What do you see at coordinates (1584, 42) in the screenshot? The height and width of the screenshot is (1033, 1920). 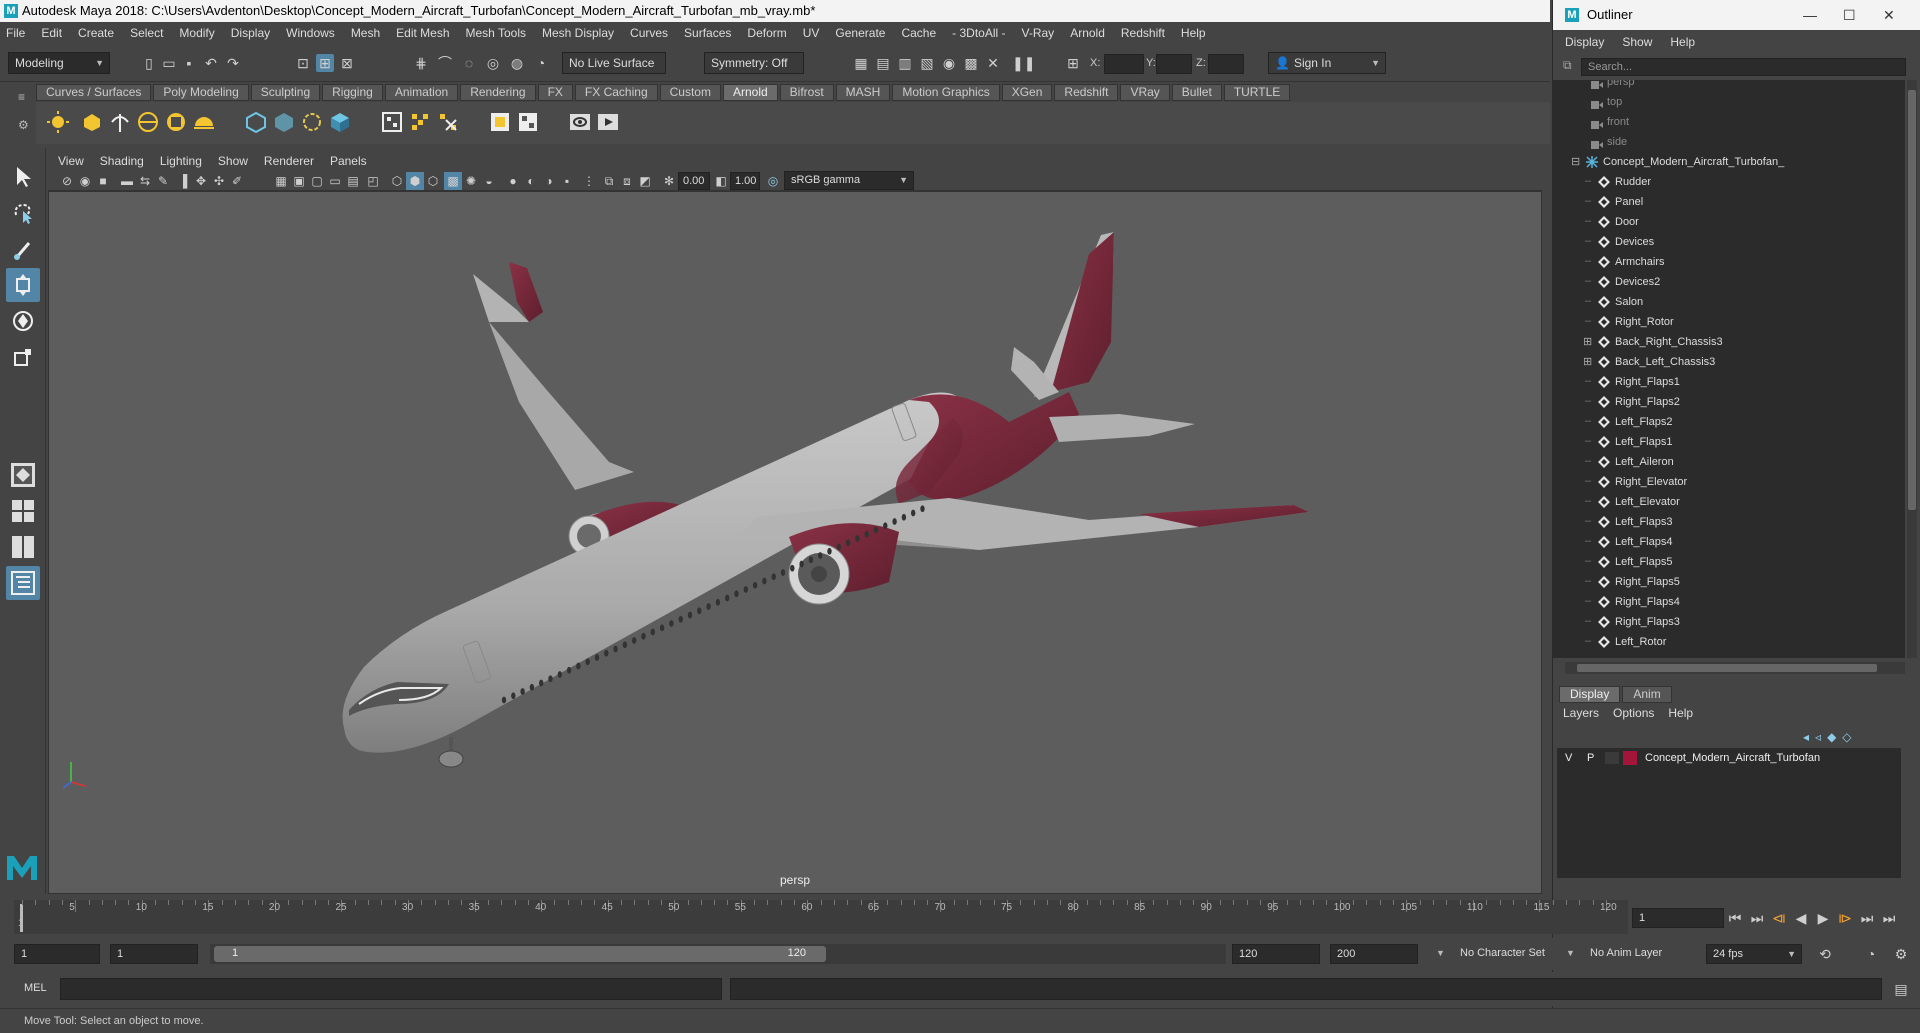 I see `outliner-menu-display: Display` at bounding box center [1584, 42].